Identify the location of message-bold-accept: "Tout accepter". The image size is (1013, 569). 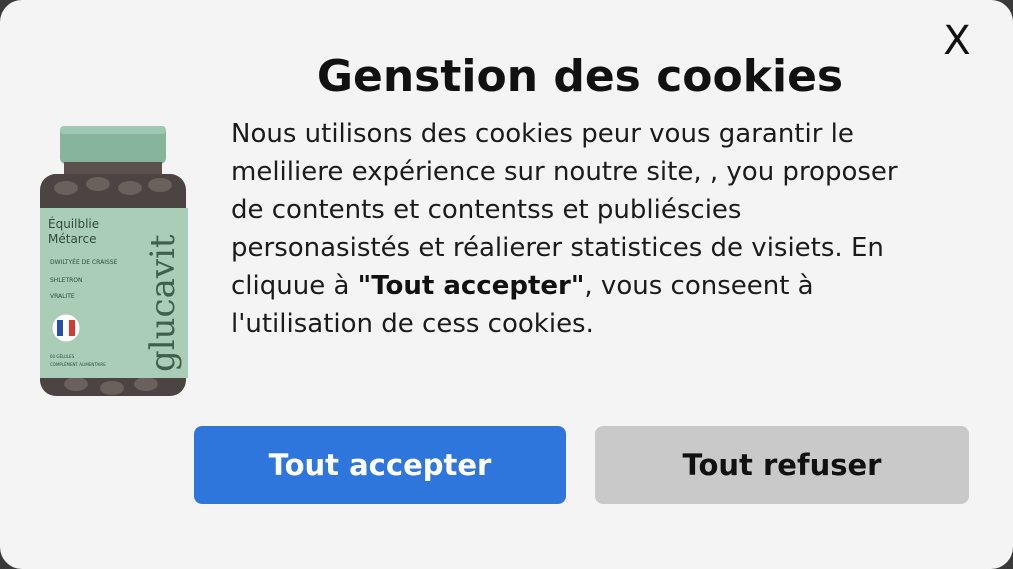
(471, 286).